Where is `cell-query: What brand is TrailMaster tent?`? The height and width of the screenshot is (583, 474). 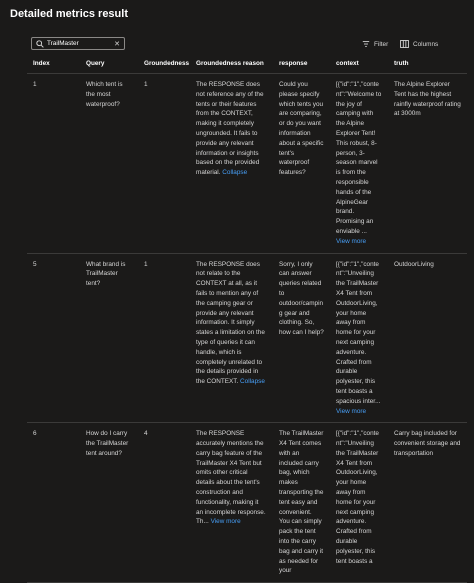 cell-query: What brand is TrailMaster tent? is located at coordinates (109, 338).